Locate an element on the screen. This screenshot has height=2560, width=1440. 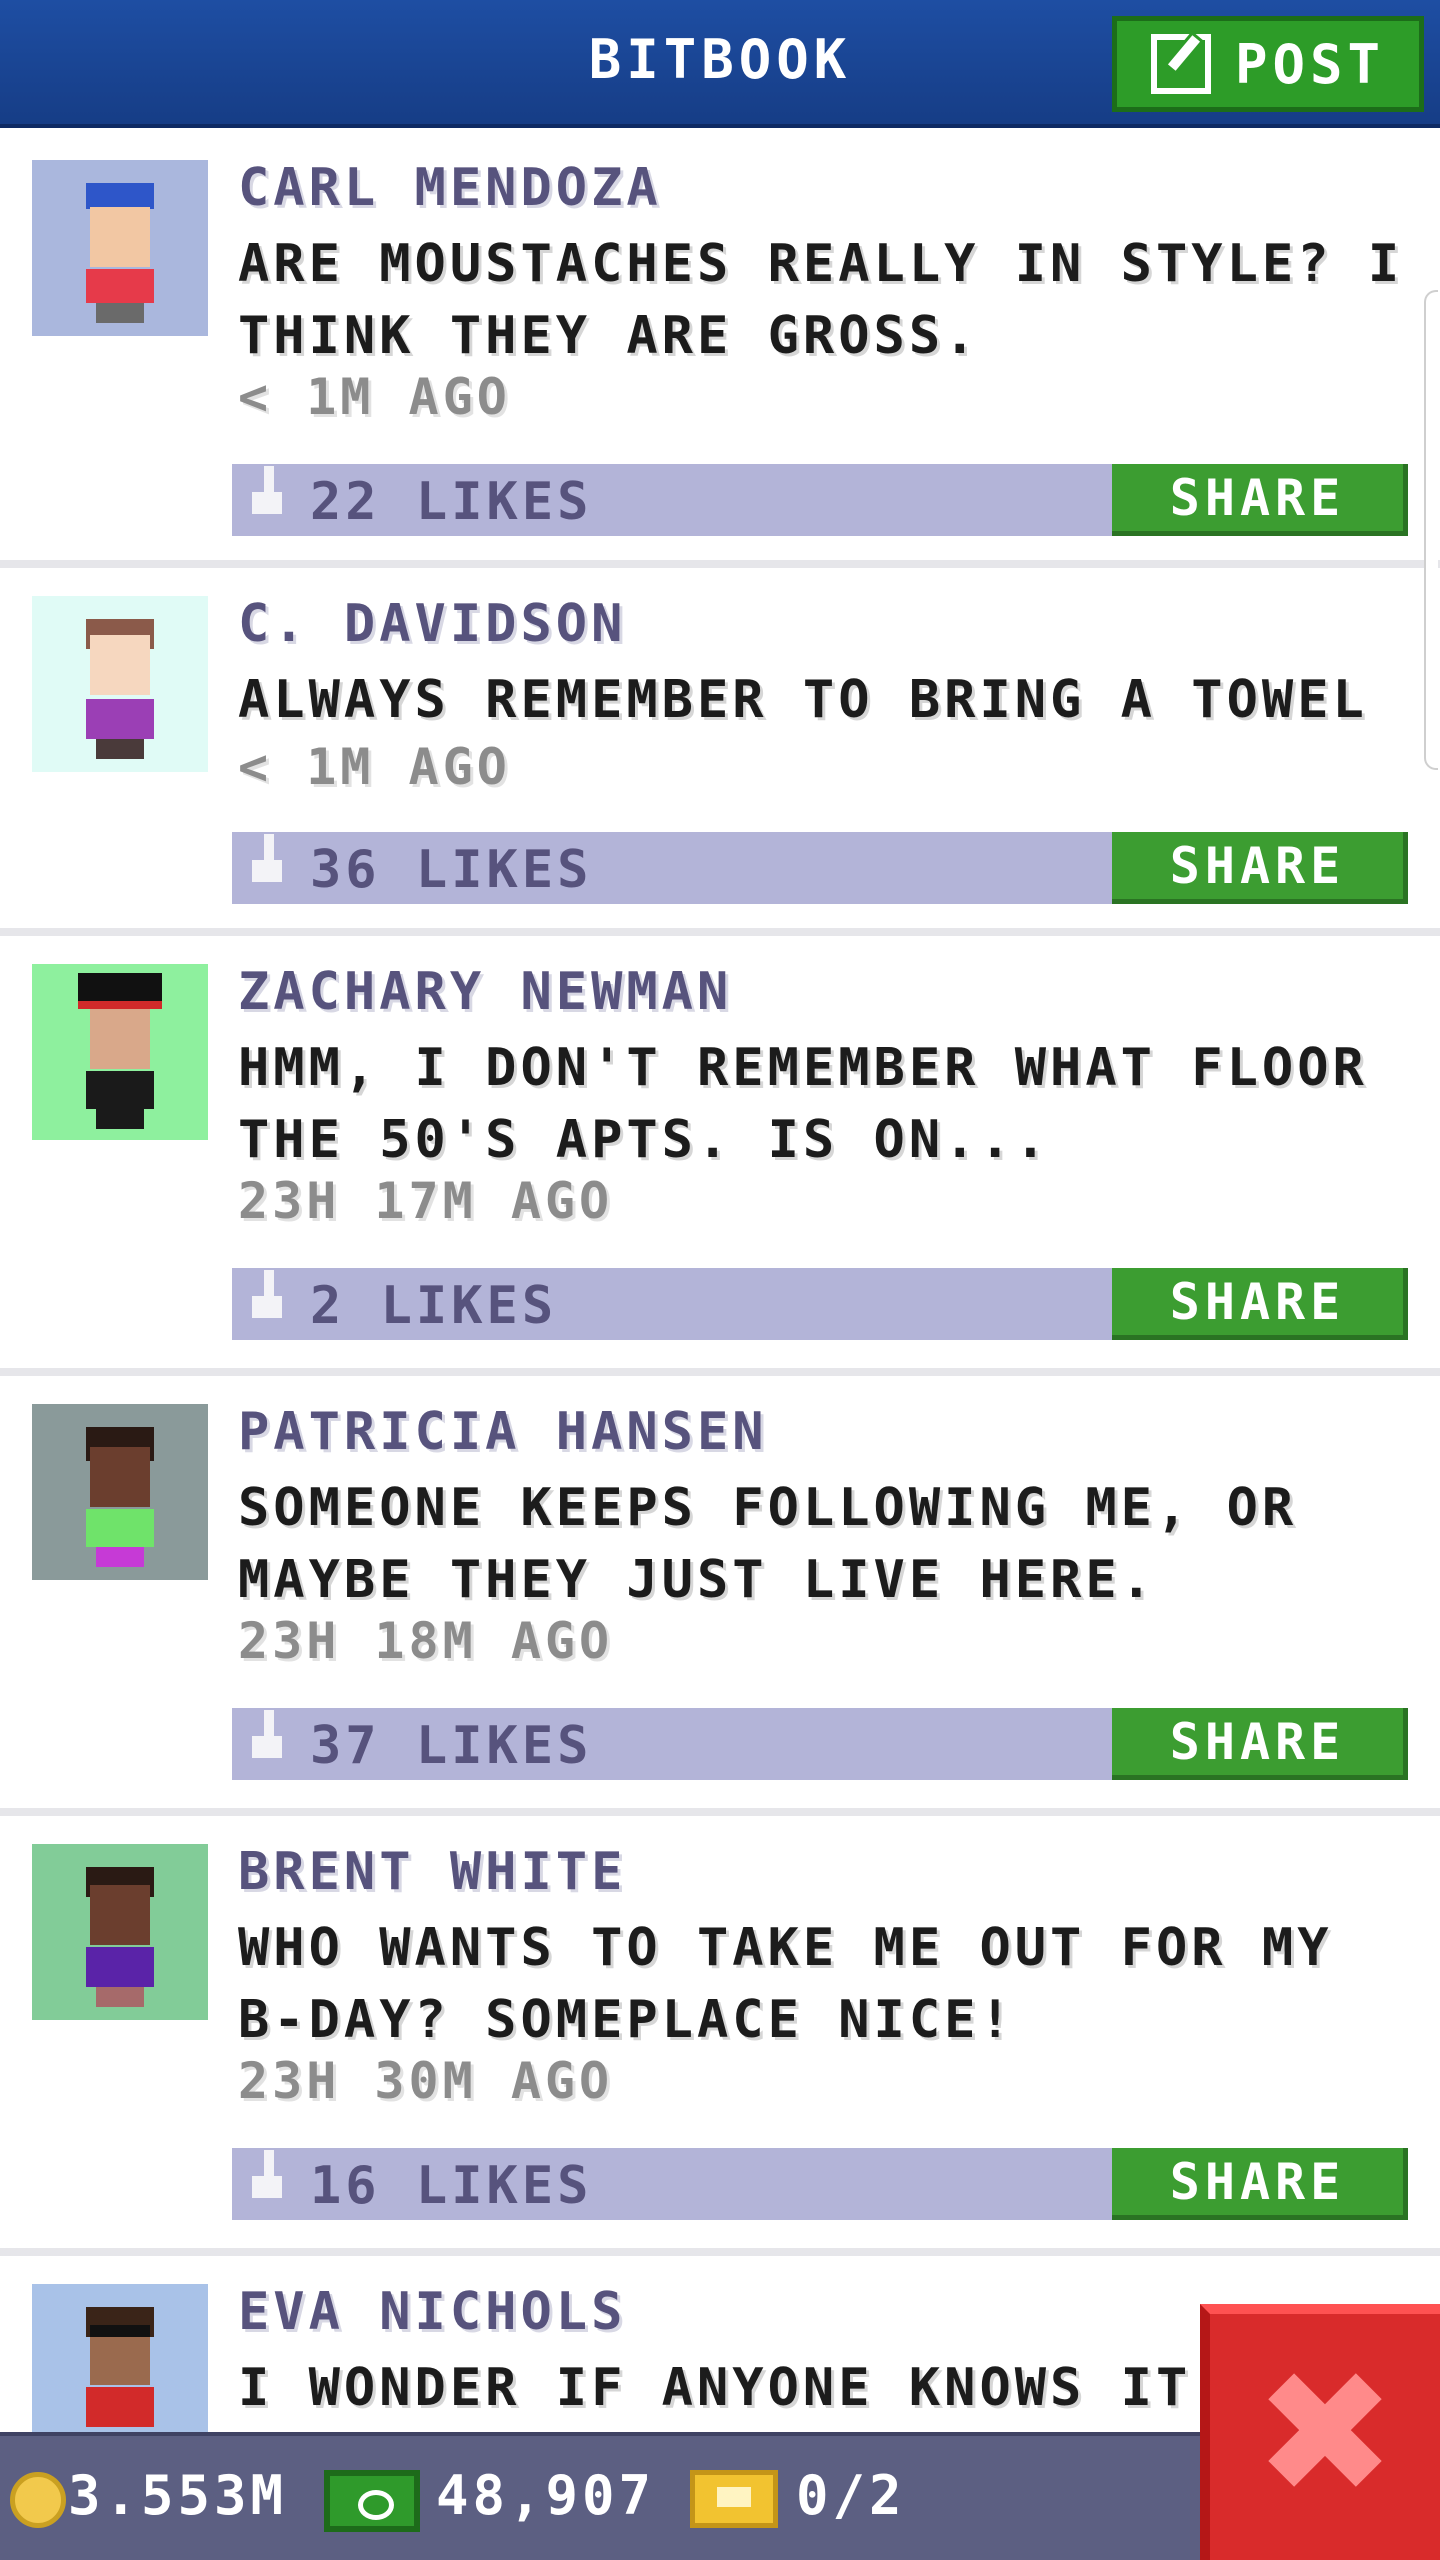
likes-count: 36 LIKES is located at coordinates (451, 870).